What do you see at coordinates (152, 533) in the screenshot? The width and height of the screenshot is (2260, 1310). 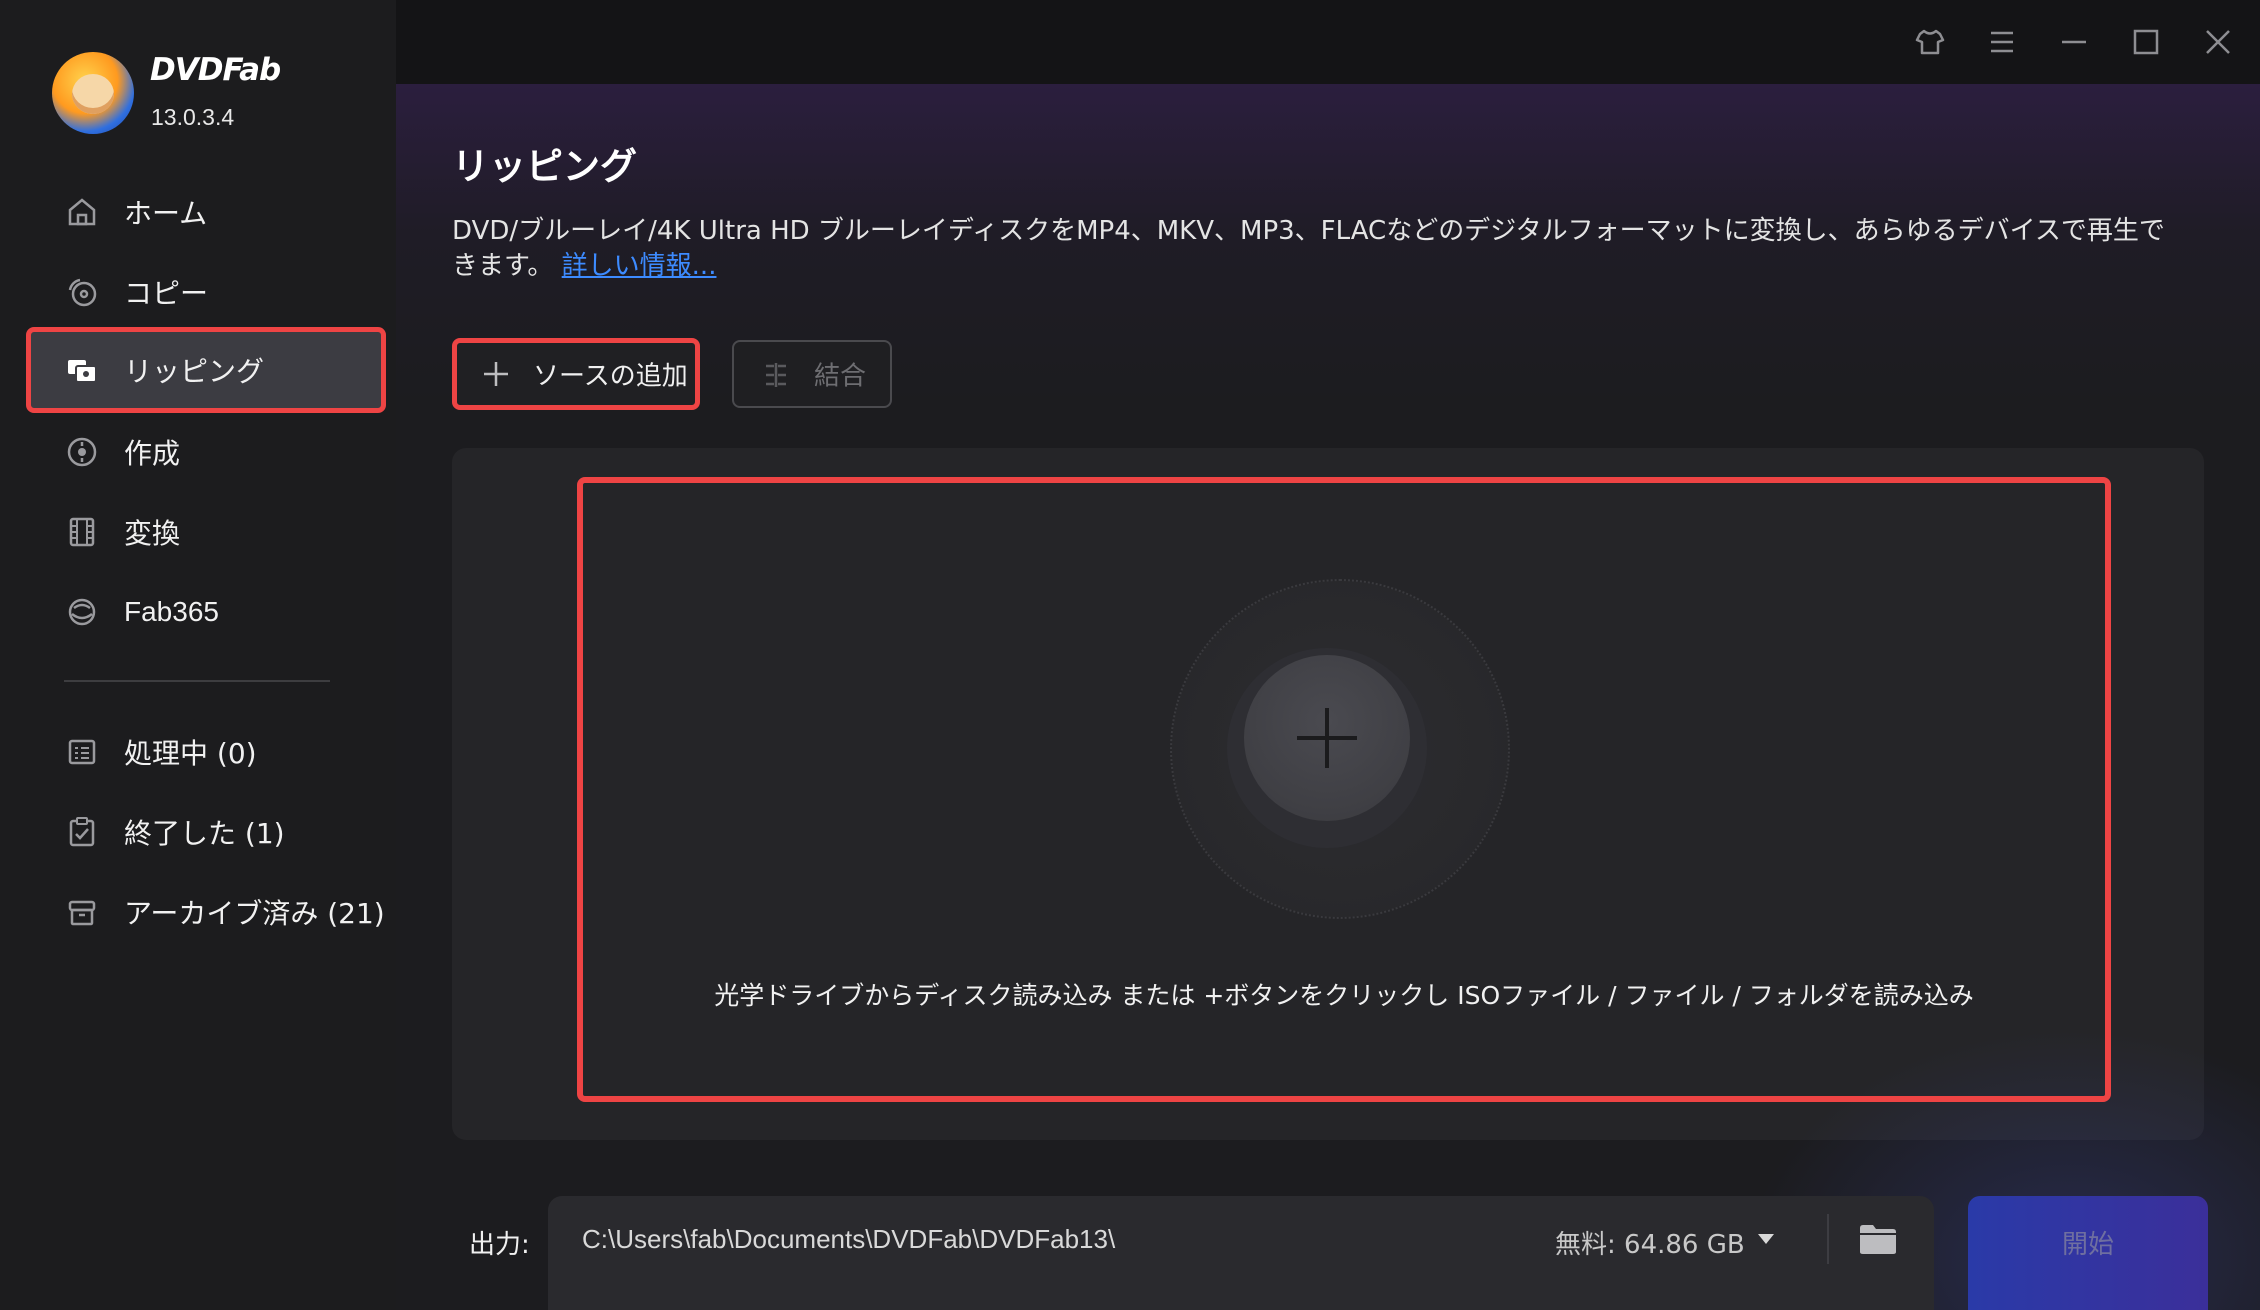 I see `sidebar-item-label: 変換` at bounding box center [152, 533].